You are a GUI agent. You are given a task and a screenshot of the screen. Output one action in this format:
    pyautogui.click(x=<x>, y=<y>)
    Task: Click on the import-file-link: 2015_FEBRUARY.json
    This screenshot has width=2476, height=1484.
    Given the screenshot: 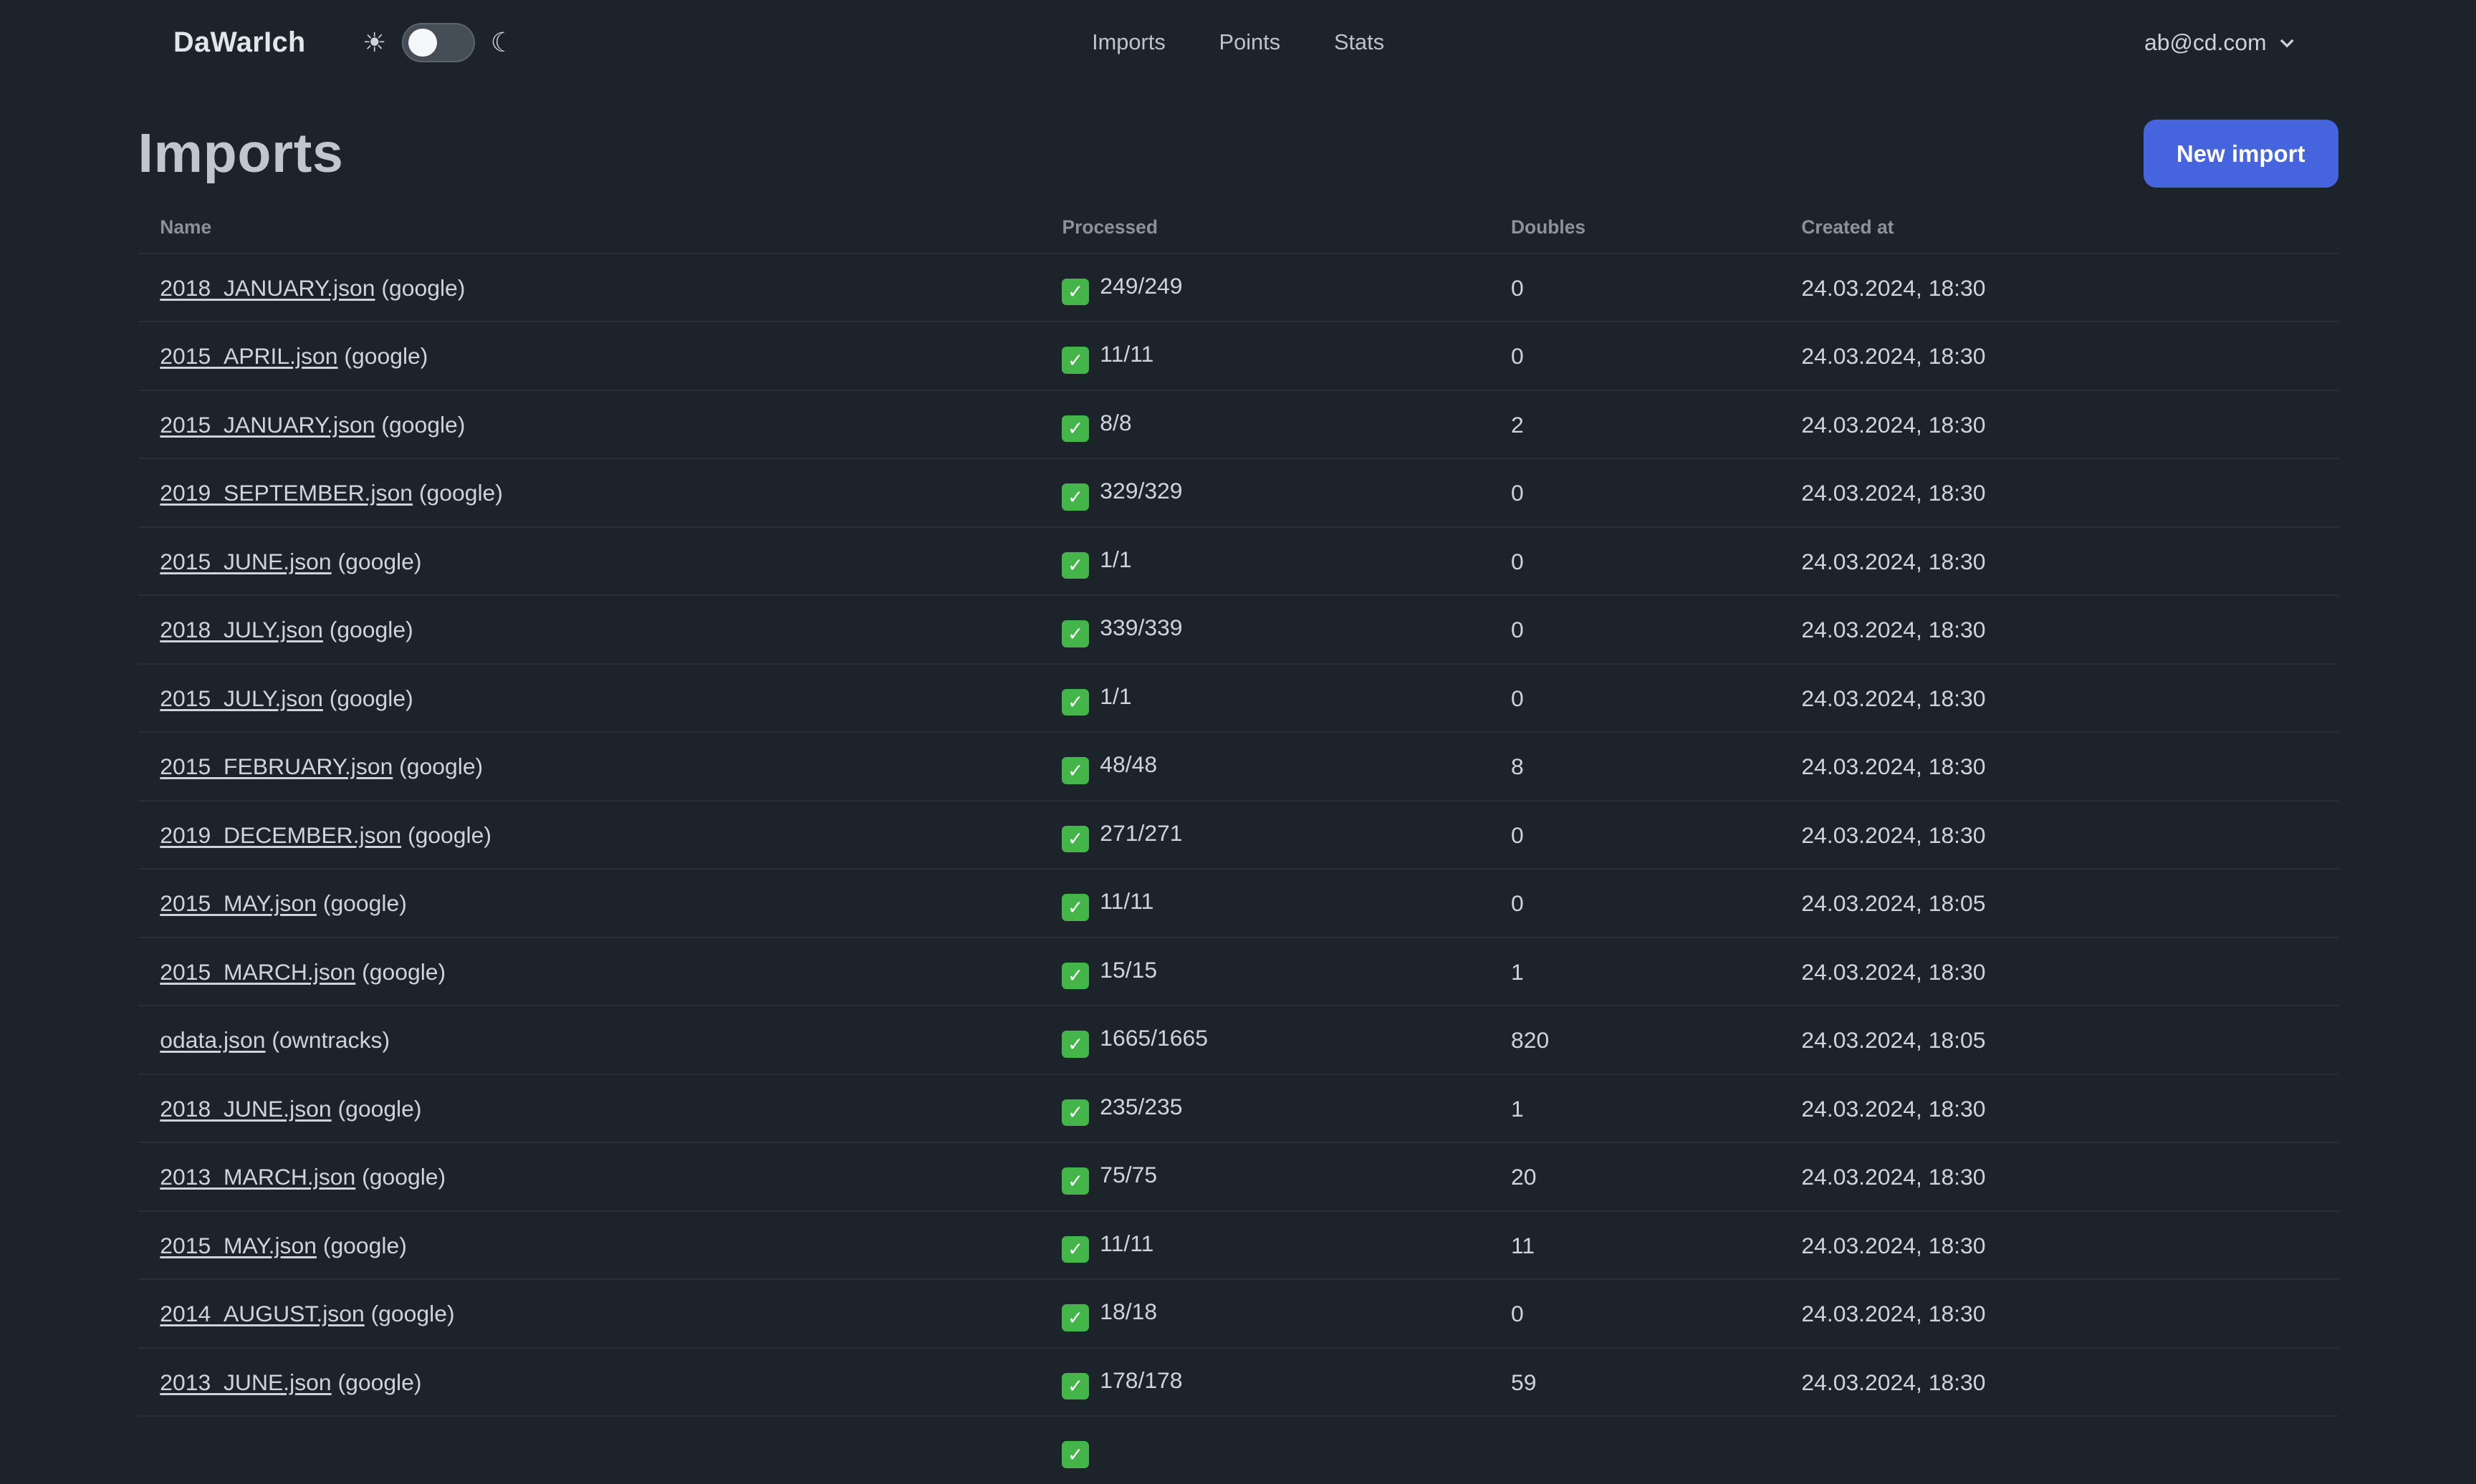 What is the action you would take?
    pyautogui.click(x=276, y=766)
    